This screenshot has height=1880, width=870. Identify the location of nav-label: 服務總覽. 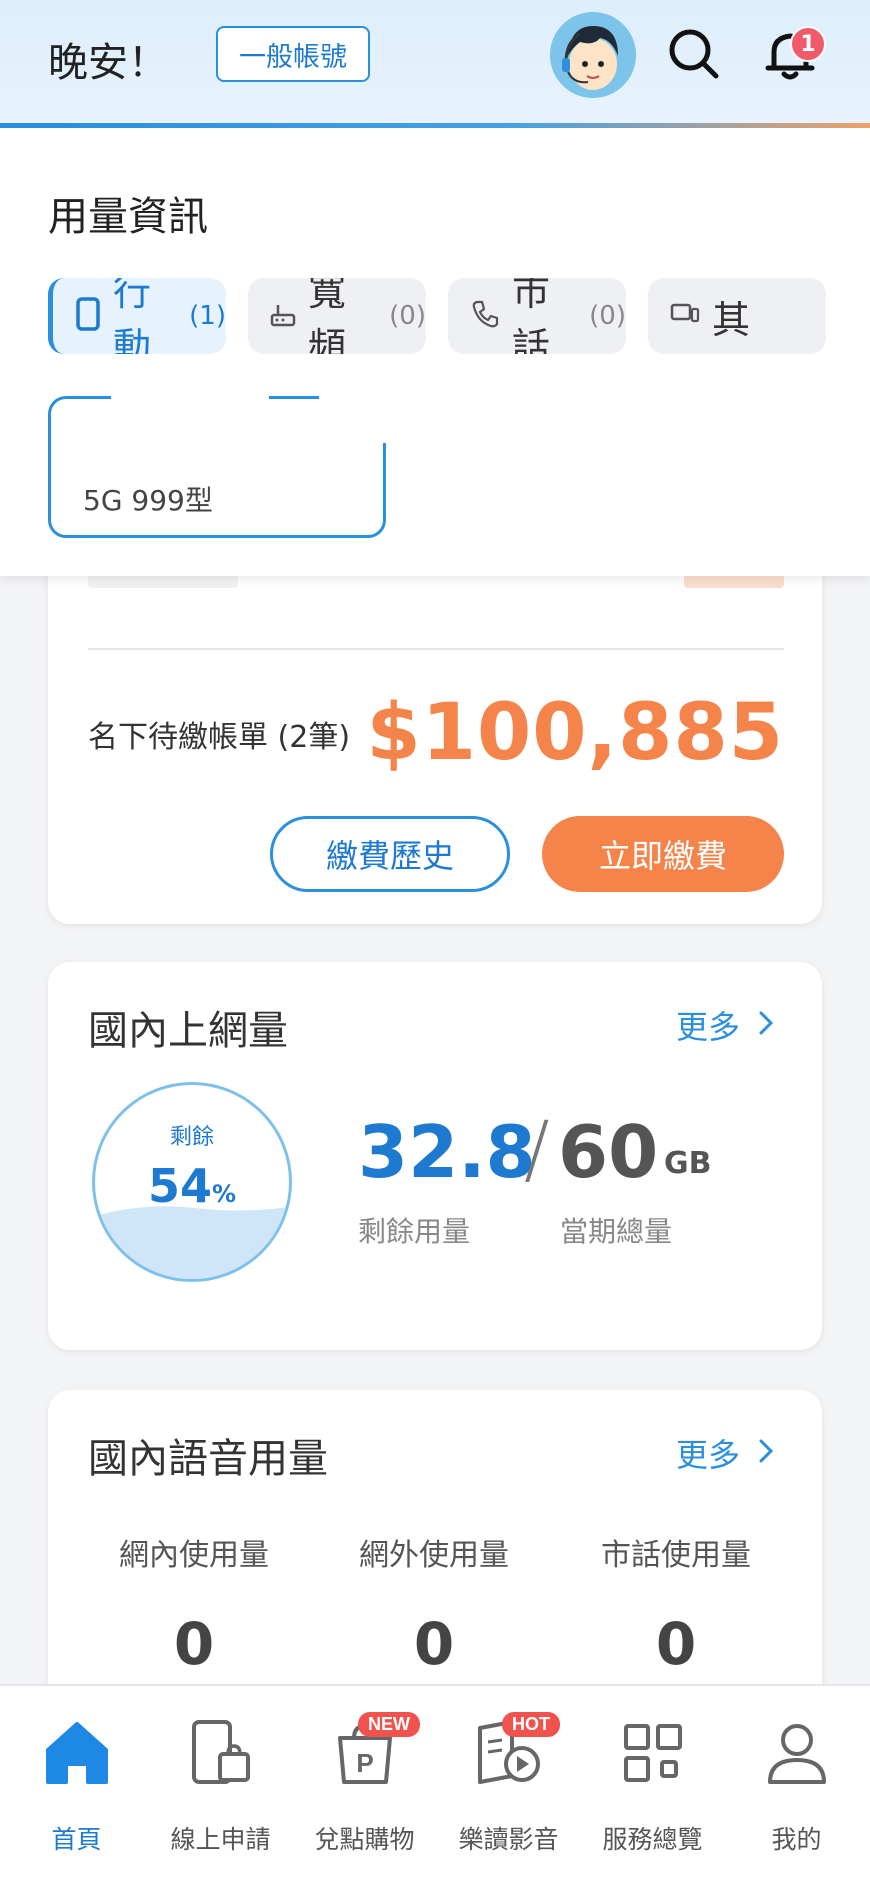
(652, 1839).